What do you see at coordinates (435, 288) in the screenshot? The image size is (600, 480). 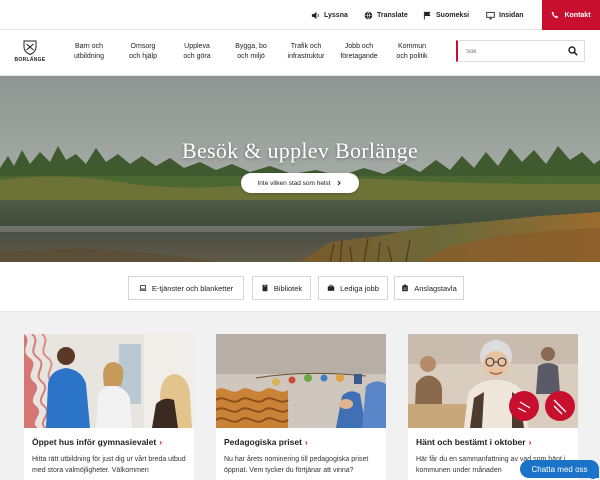 I see `quicklink-label: Anslagstavla` at bounding box center [435, 288].